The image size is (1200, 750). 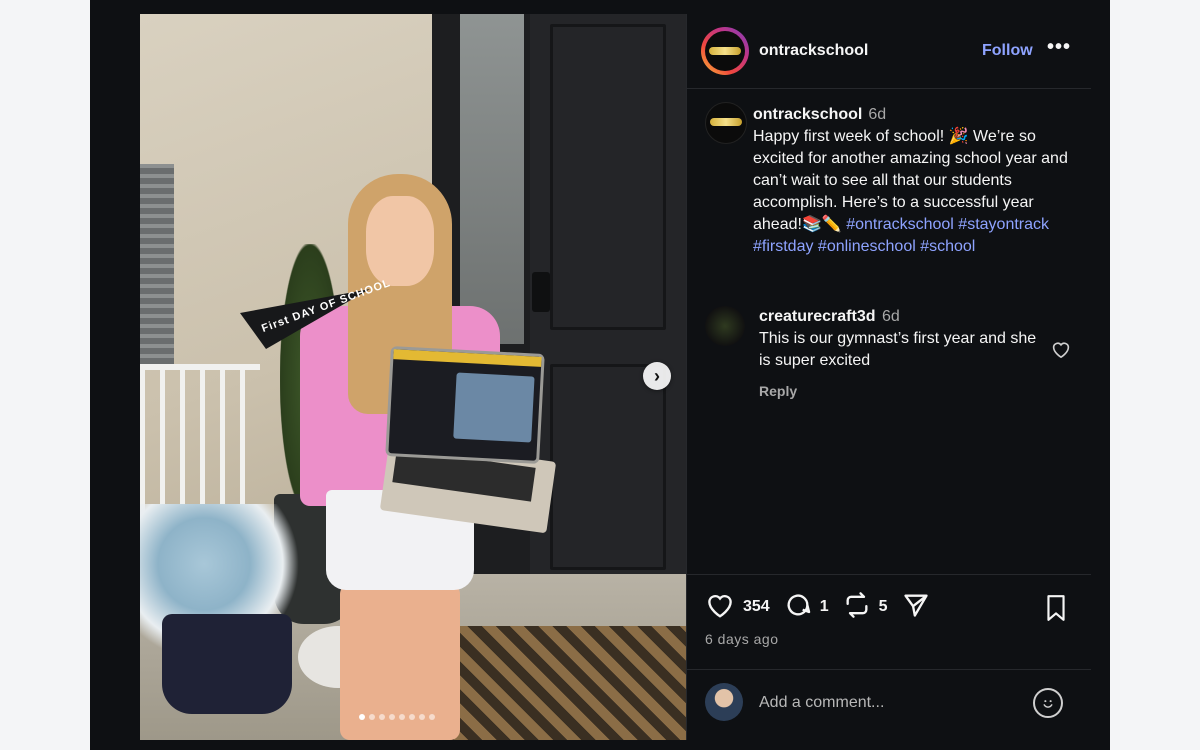 I want to click on post-timestamp: 6 days ago, so click(x=742, y=639).